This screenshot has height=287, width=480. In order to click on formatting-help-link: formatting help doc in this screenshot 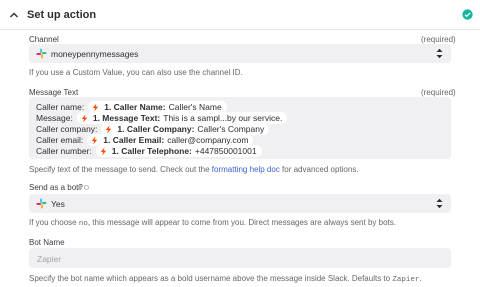, I will do `click(246, 169)`.